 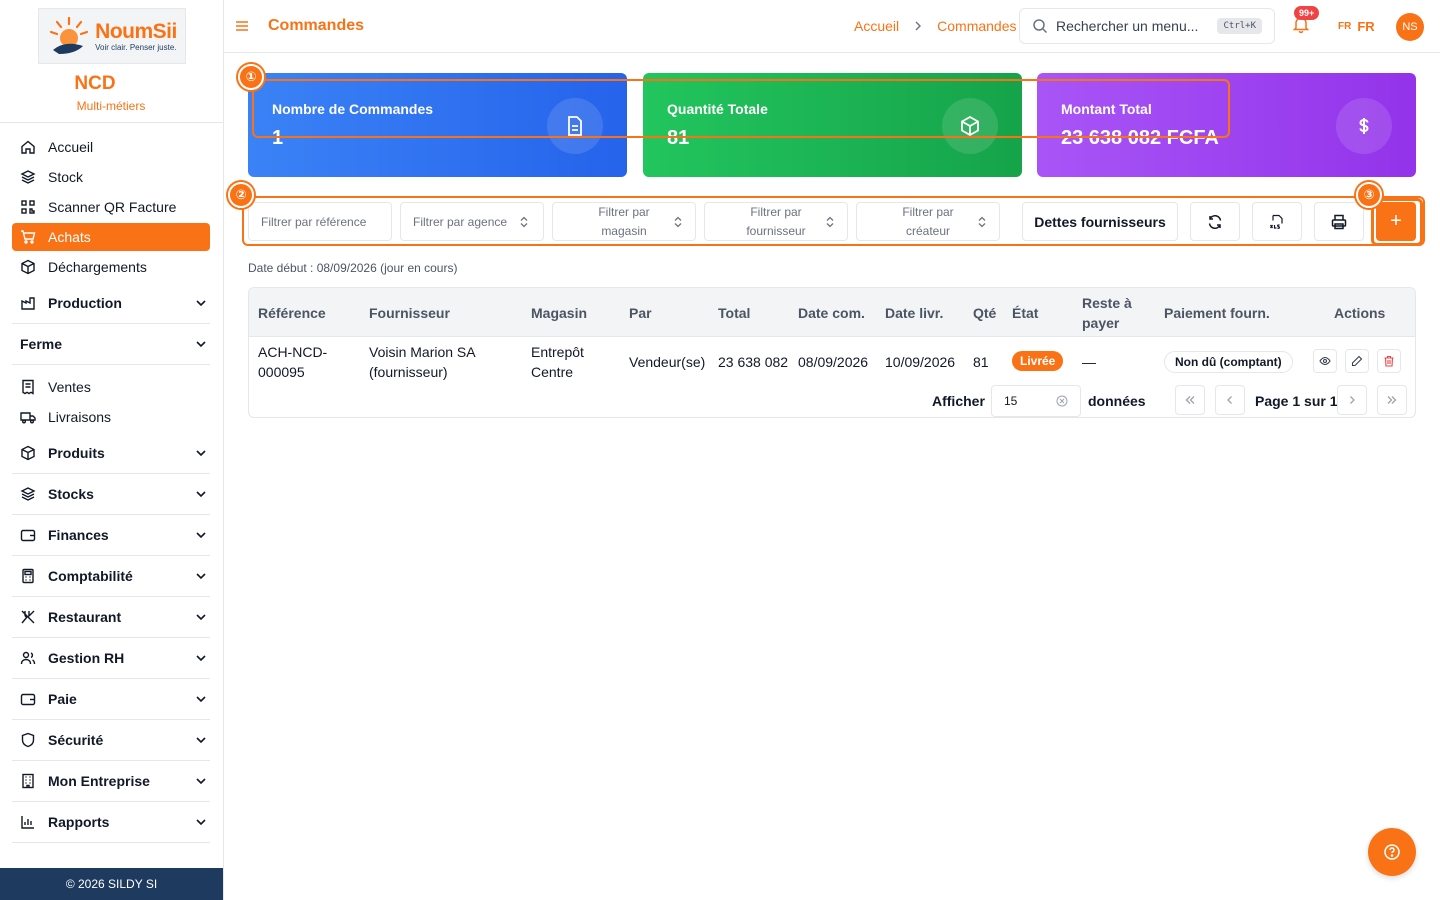 I want to click on trash-icon, so click(x=1389, y=361).